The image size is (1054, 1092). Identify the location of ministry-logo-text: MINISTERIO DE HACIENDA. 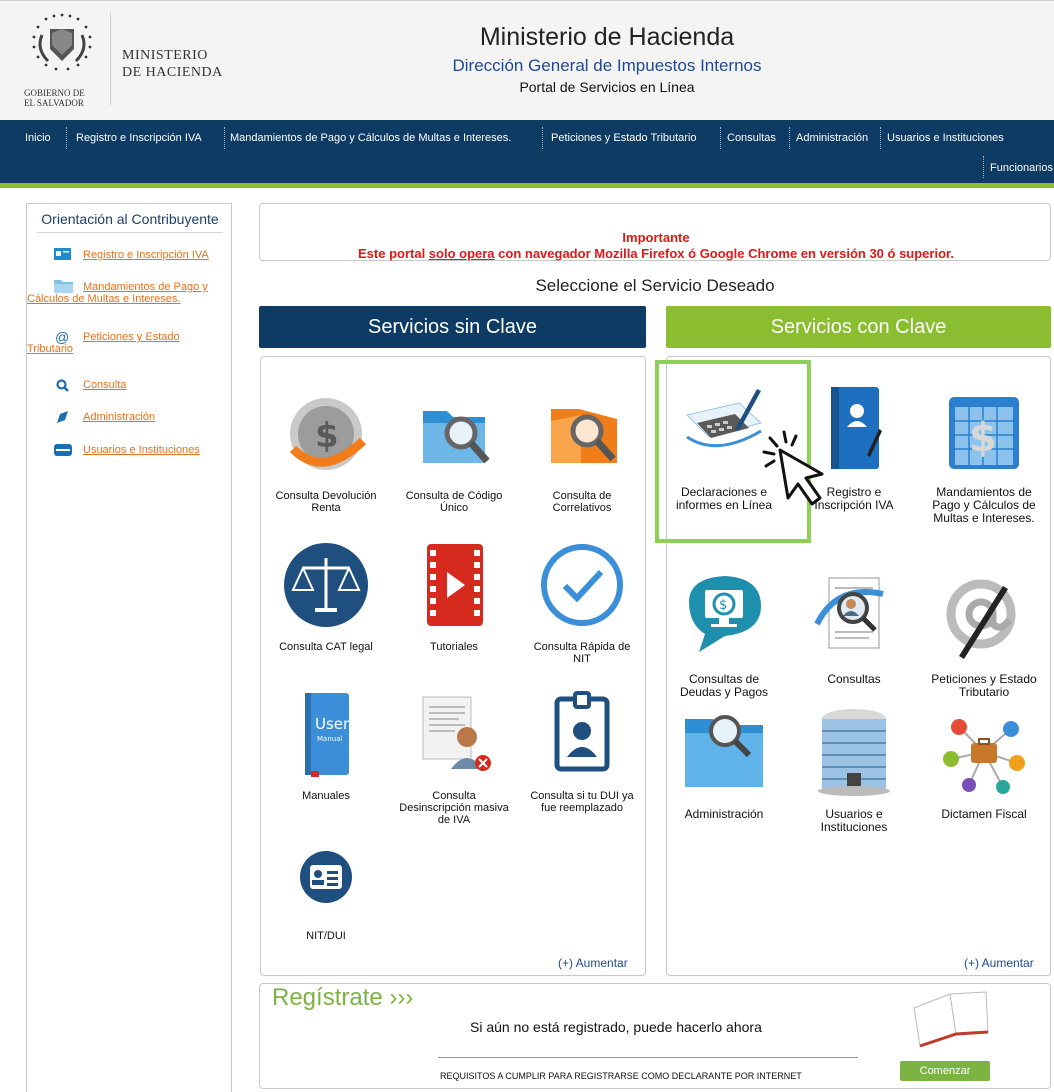
(172, 64).